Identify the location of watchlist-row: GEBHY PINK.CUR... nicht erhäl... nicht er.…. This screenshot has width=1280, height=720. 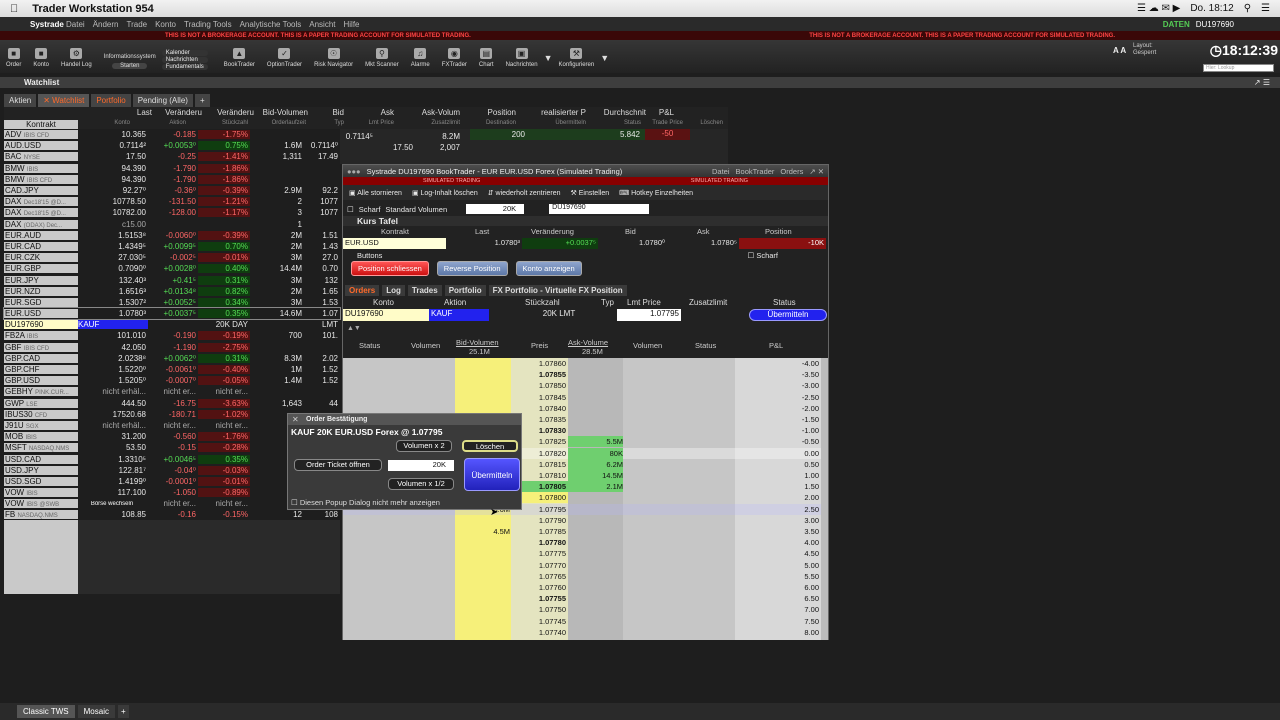
(172, 391).